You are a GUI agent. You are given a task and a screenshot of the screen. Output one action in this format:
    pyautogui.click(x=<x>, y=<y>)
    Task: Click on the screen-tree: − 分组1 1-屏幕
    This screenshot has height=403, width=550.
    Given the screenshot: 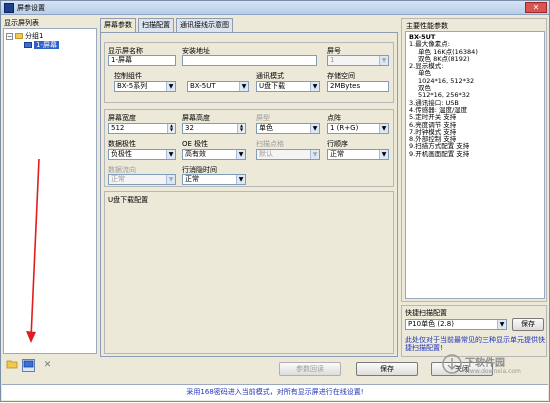 What is the action you would take?
    pyautogui.click(x=50, y=191)
    